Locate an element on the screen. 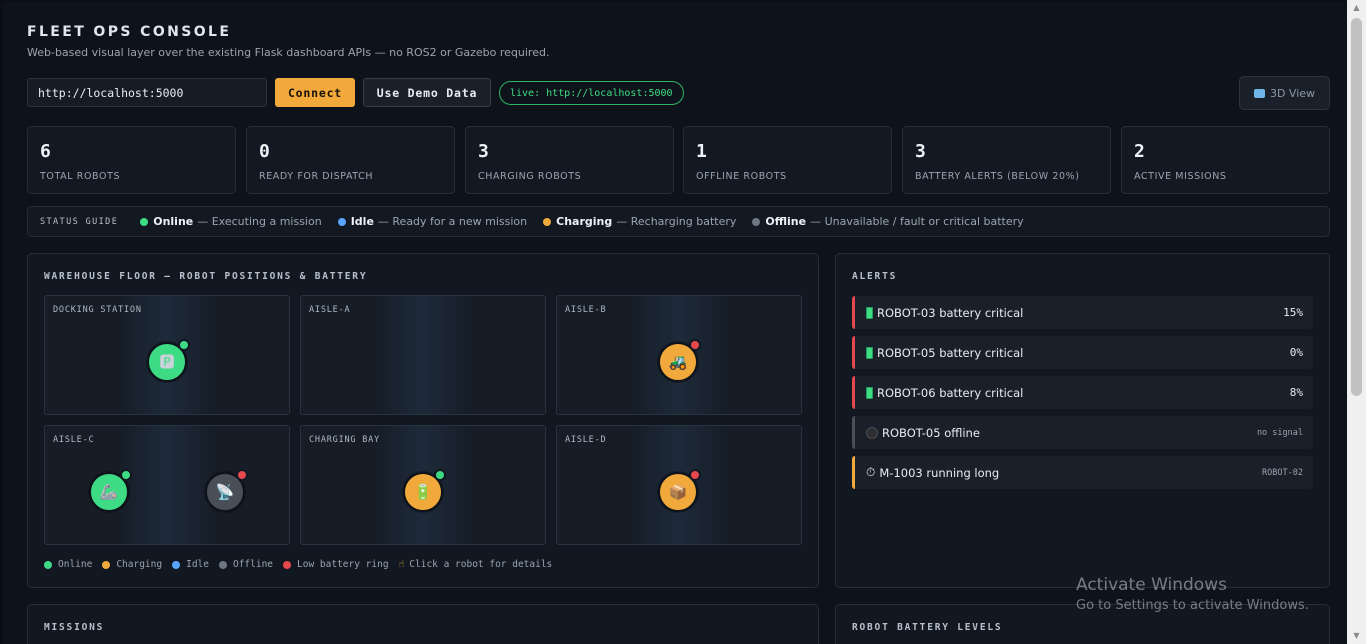 This screenshot has width=1366, height=644. robot-marker: 🦾 is located at coordinates (110, 490).